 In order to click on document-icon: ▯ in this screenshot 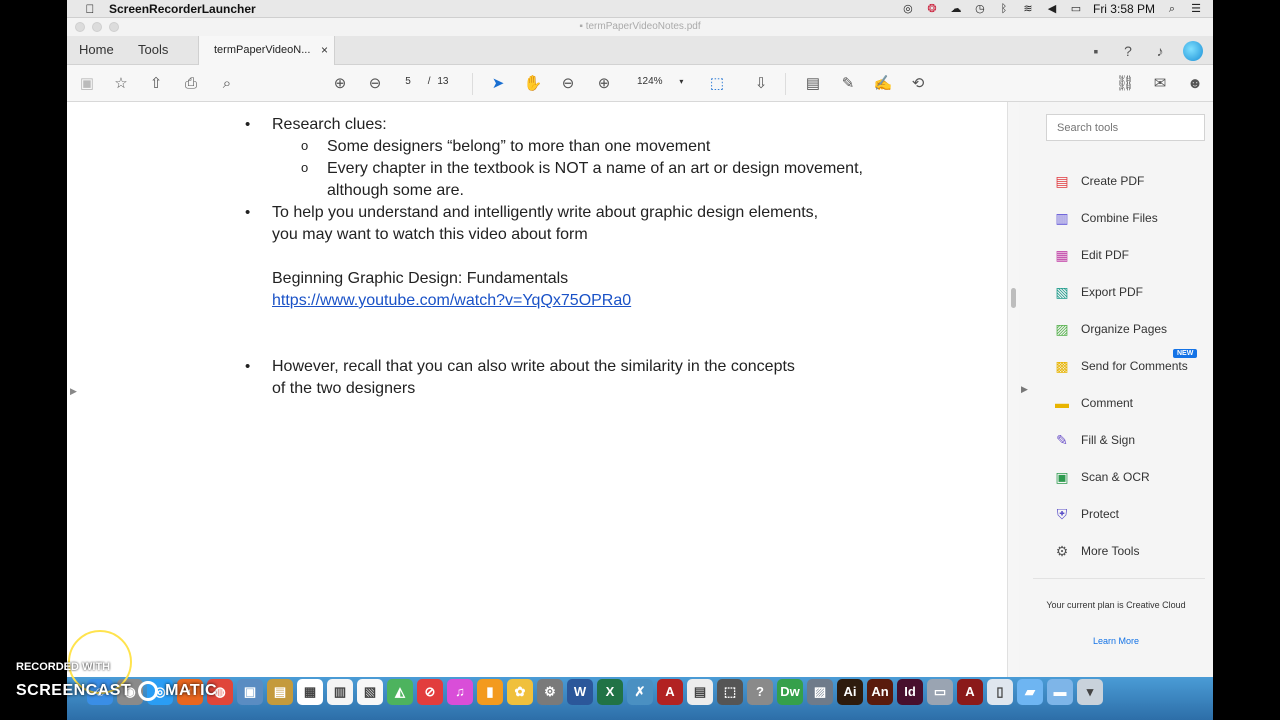, I will do `click(1000, 692)`.